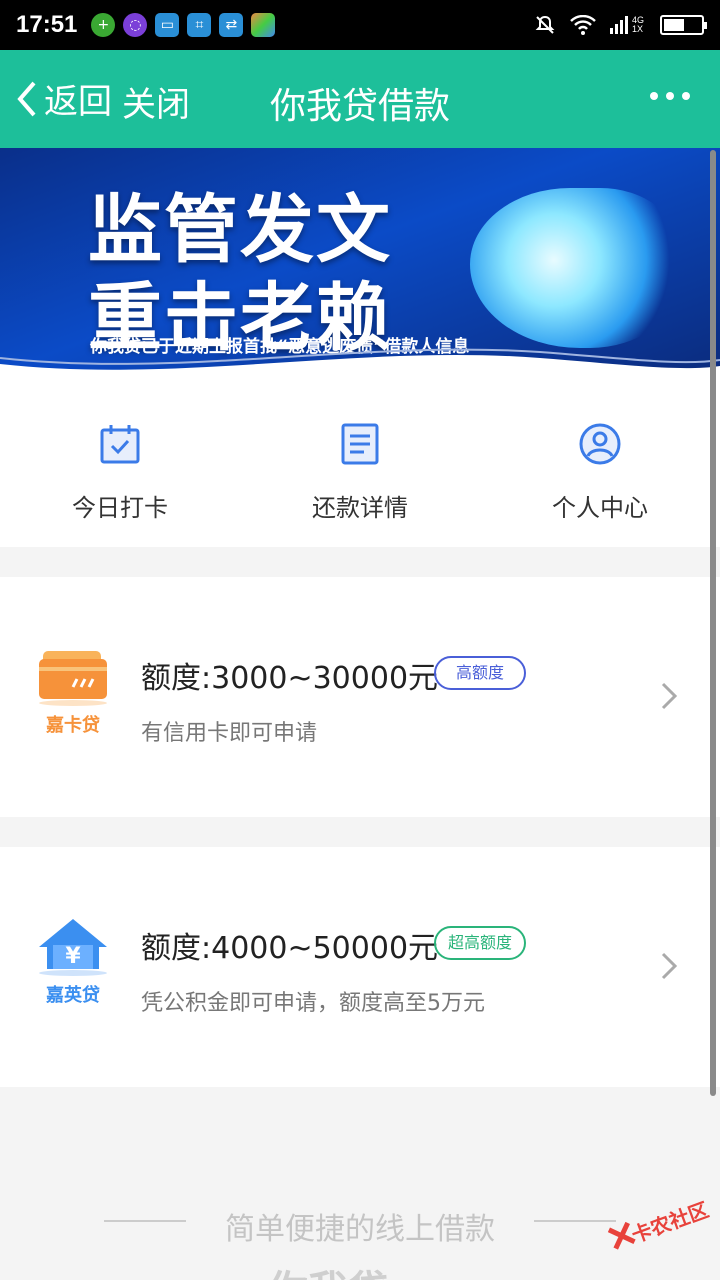  Describe the element at coordinates (480, 673) in the screenshot. I see `loan-badge: 高额度` at that location.